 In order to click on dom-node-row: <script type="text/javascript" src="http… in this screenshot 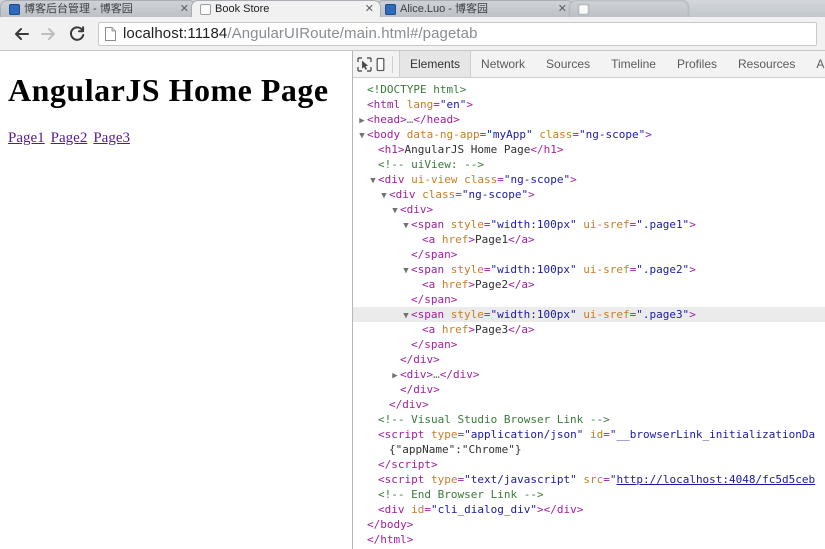, I will do `click(589, 479)`.